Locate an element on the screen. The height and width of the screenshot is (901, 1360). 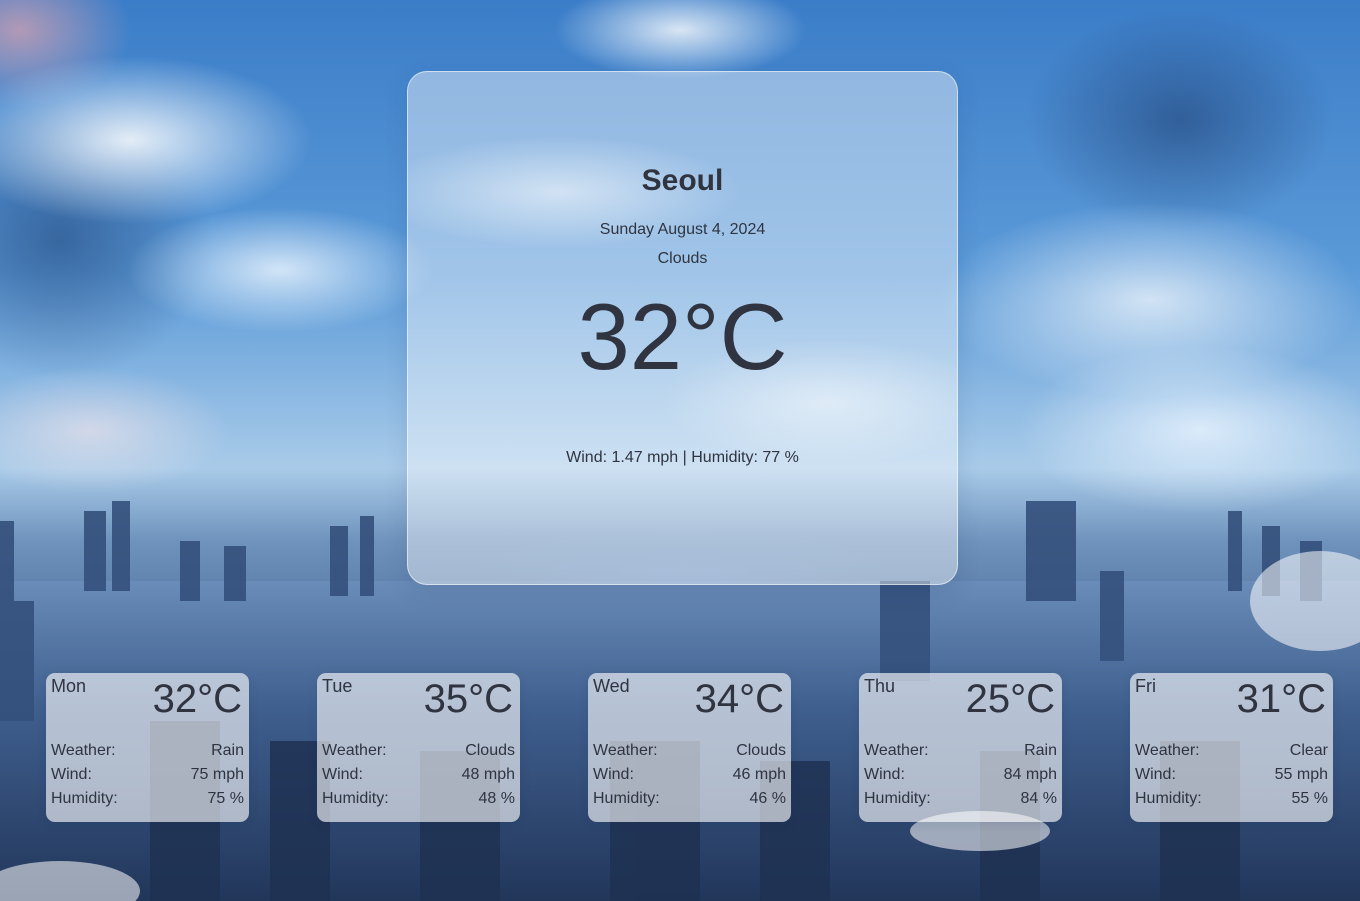
forecast-temperature: 31°C is located at coordinates (1281, 699).